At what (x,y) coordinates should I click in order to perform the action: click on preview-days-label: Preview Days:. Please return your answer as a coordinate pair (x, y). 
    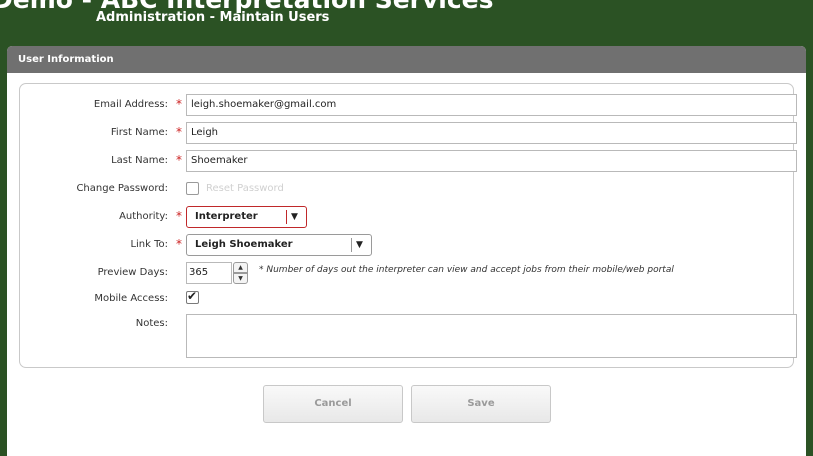
    Looking at the image, I should click on (132, 272).